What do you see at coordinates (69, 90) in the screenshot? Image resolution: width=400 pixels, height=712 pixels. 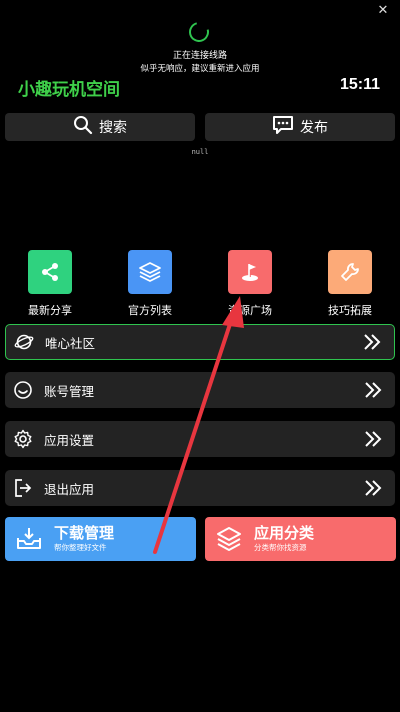 I see `app-title: 小趣玩机空间` at bounding box center [69, 90].